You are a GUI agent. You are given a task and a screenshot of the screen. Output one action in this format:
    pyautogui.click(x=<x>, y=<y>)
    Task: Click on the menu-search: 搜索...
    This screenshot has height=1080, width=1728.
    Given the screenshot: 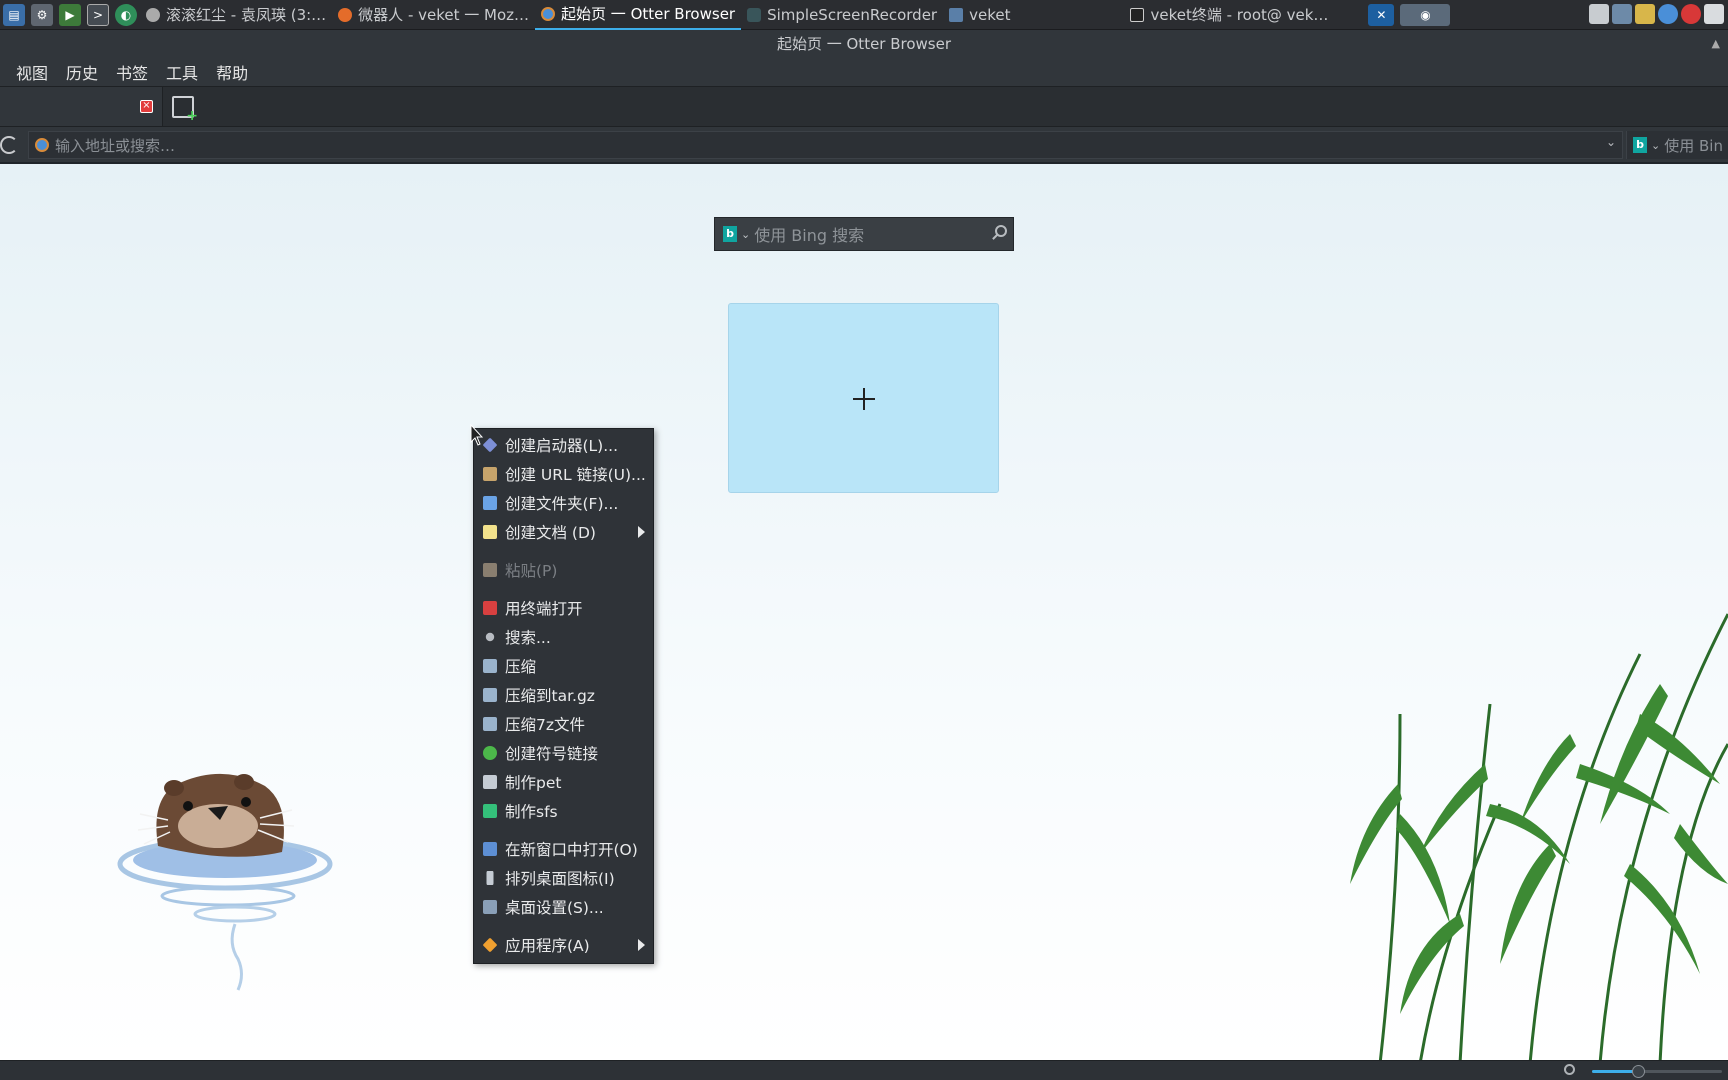 What is the action you would take?
    pyautogui.click(x=564, y=637)
    